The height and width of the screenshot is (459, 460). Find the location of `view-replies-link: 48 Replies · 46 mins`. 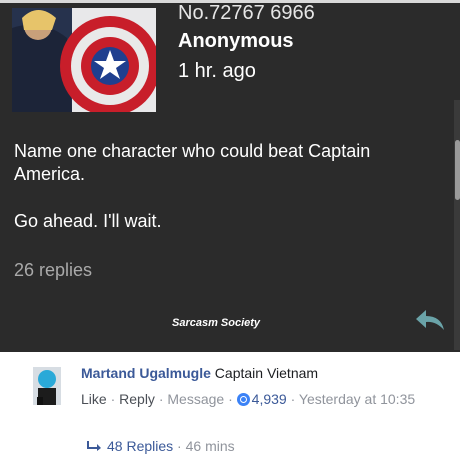

view-replies-link: 48 Replies · 46 mins is located at coordinates (161, 446).